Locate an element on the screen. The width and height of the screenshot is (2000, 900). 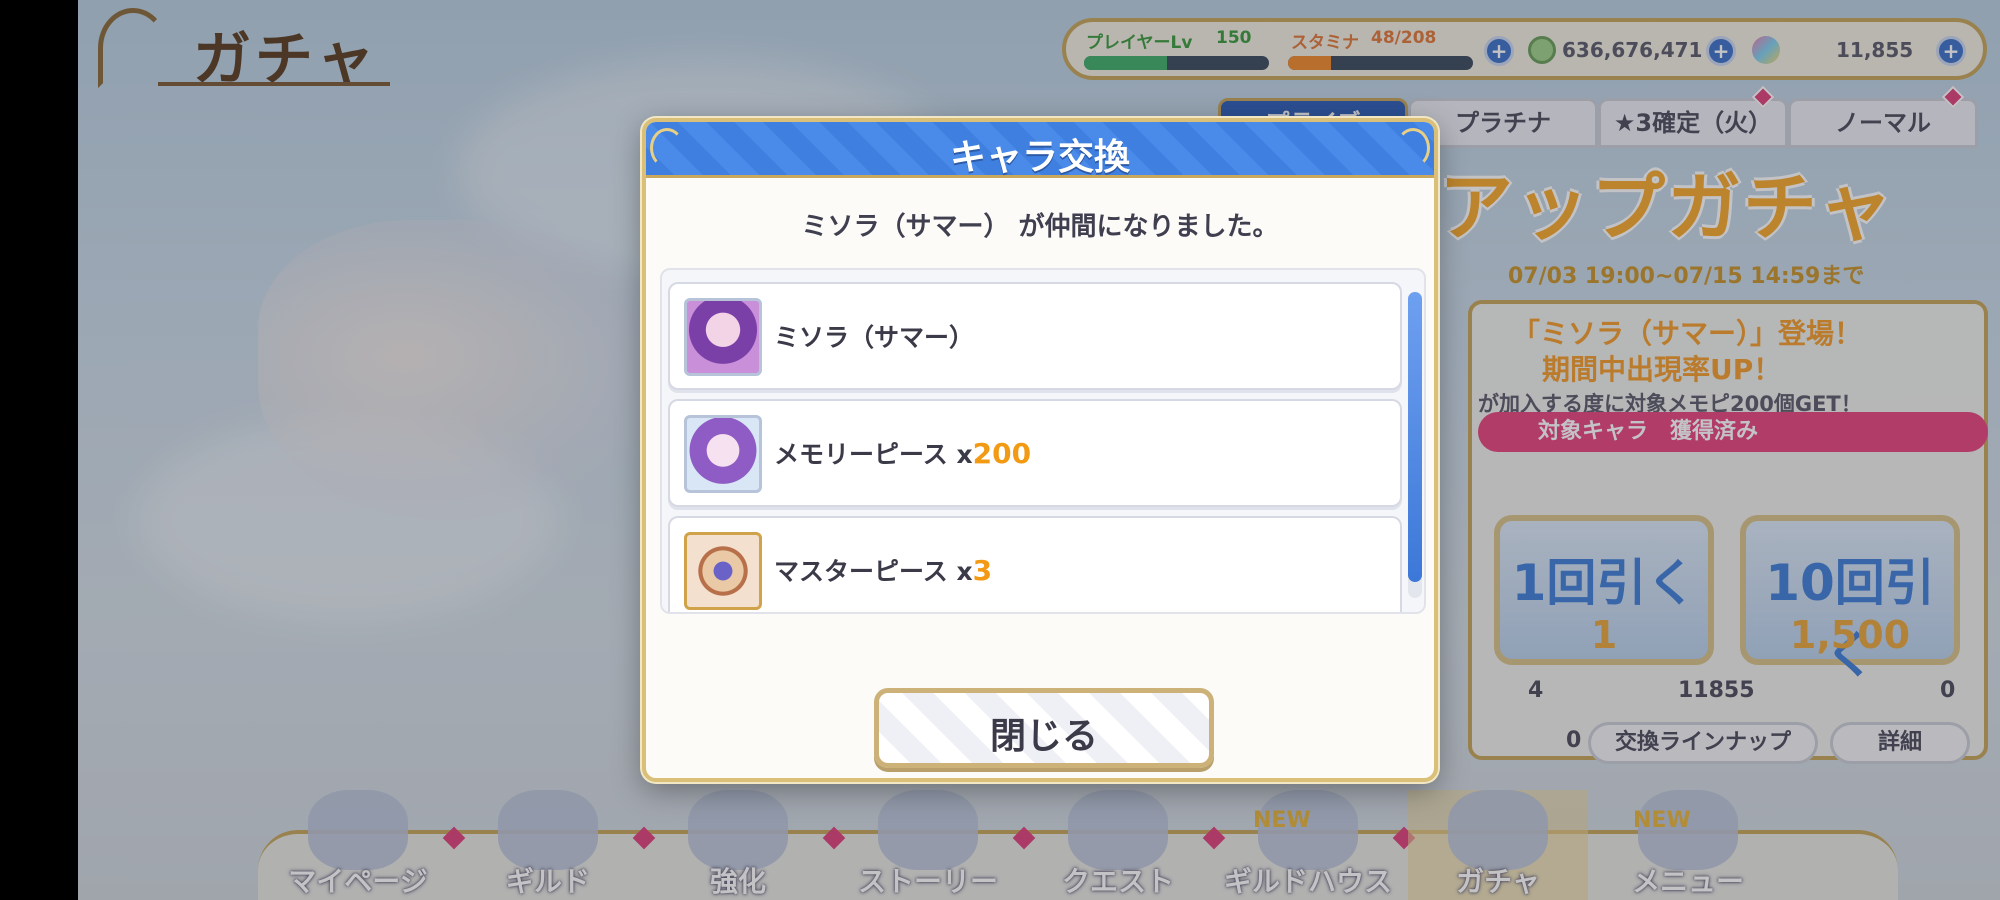
scrollbar-thumb is located at coordinates (1415, 437).